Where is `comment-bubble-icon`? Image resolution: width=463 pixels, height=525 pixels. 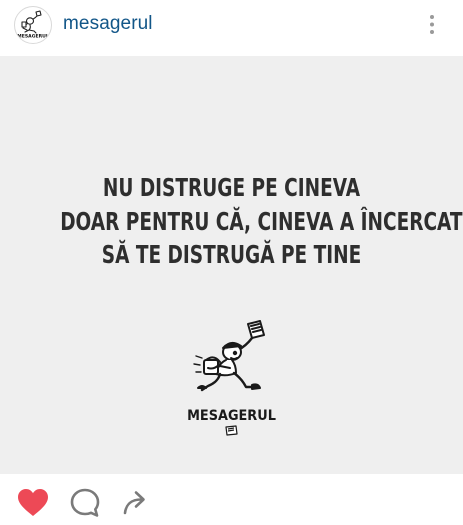 comment-bubble-icon is located at coordinates (85, 502).